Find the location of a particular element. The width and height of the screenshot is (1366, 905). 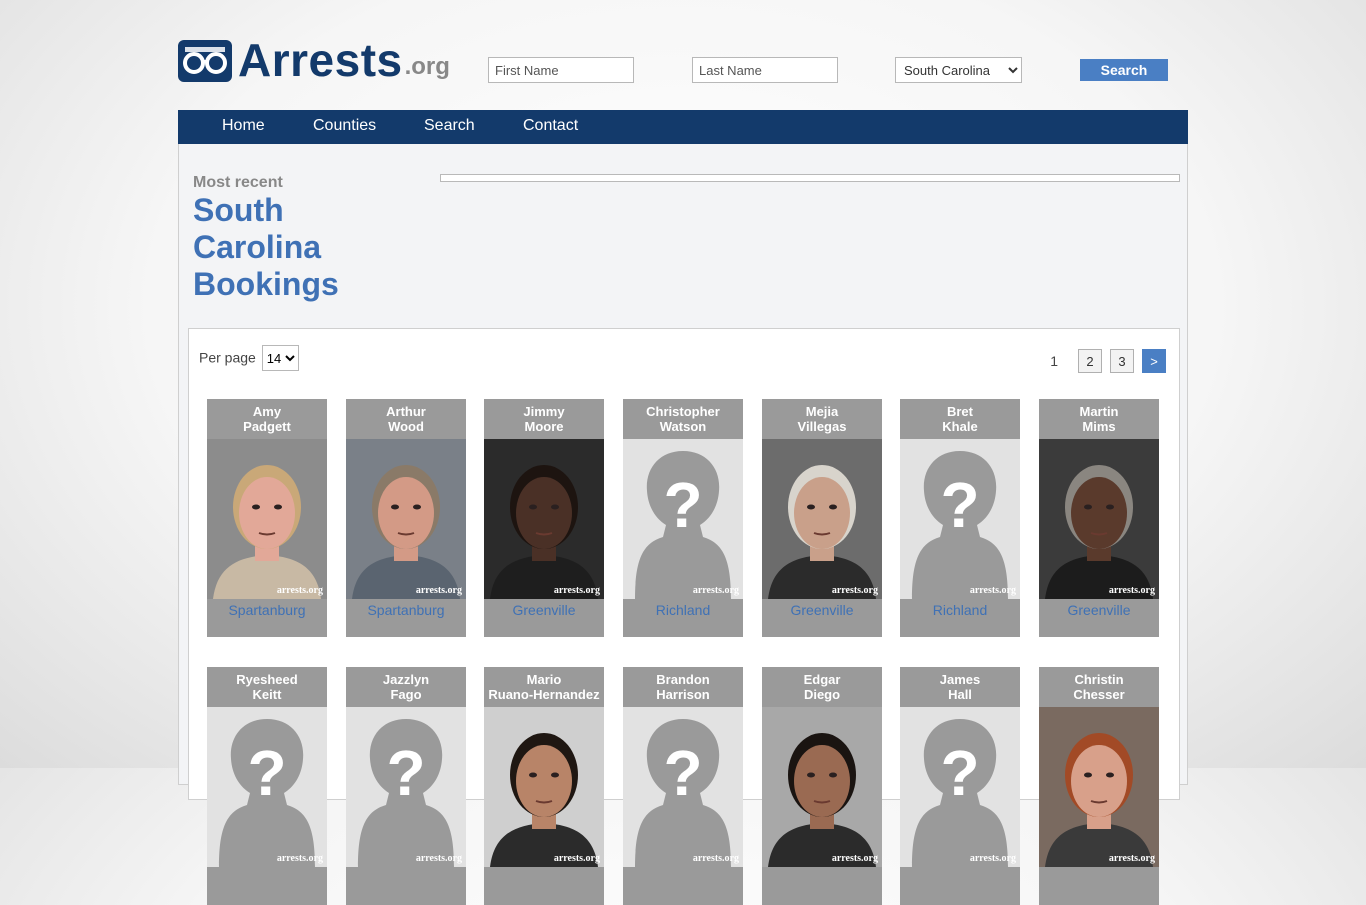

booking-name: Edgar Diego is located at coordinates (822, 687).